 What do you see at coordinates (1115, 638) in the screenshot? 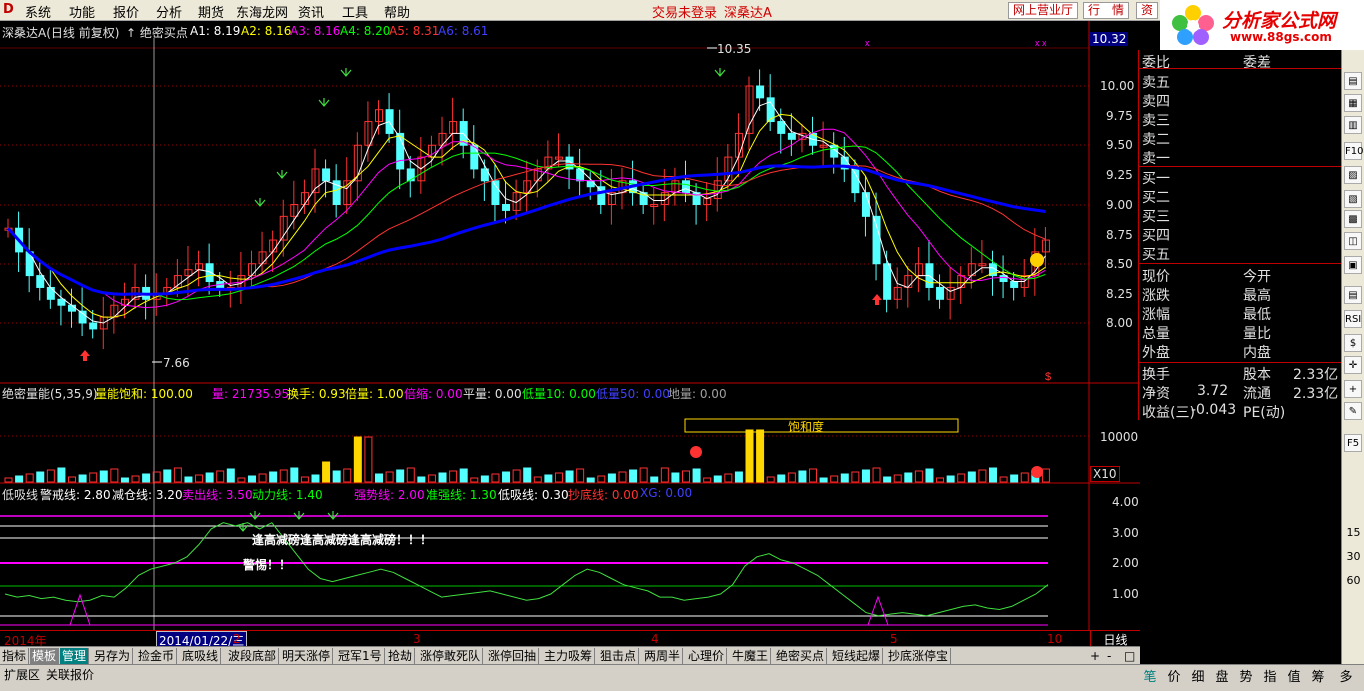
I see `period-label: 日线` at bounding box center [1115, 638].